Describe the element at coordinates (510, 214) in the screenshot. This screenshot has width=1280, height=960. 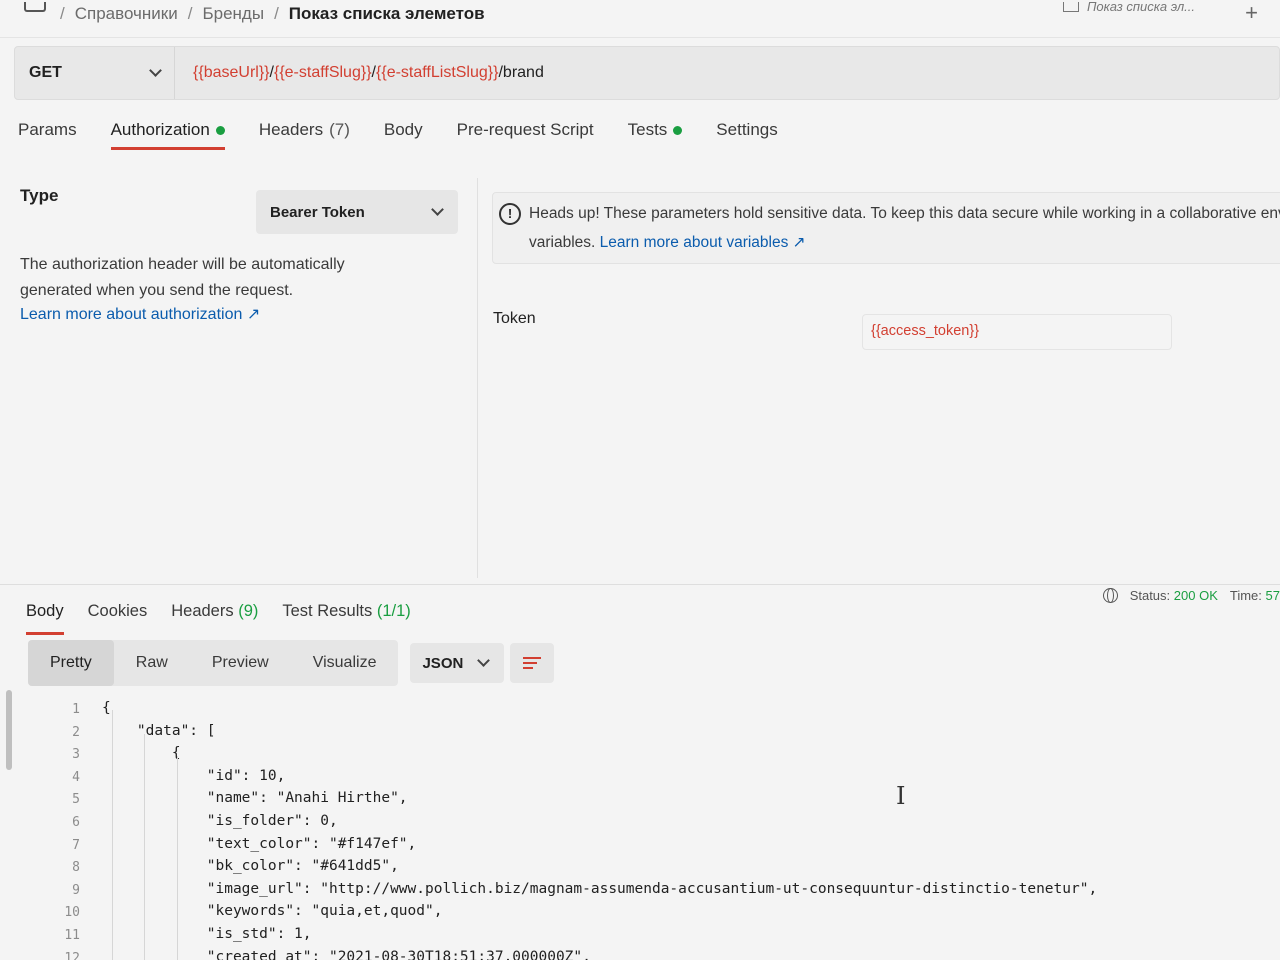
I see `info-icon: !` at that location.